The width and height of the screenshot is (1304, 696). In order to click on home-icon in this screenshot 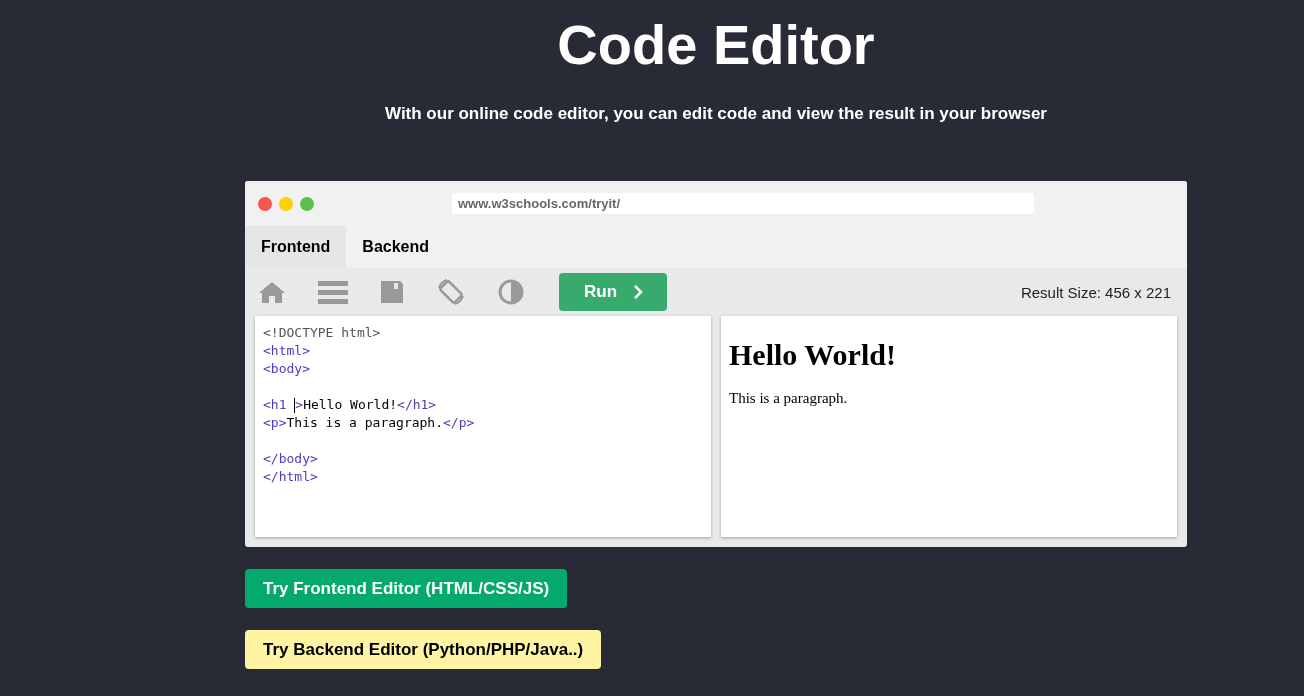, I will do `click(272, 292)`.